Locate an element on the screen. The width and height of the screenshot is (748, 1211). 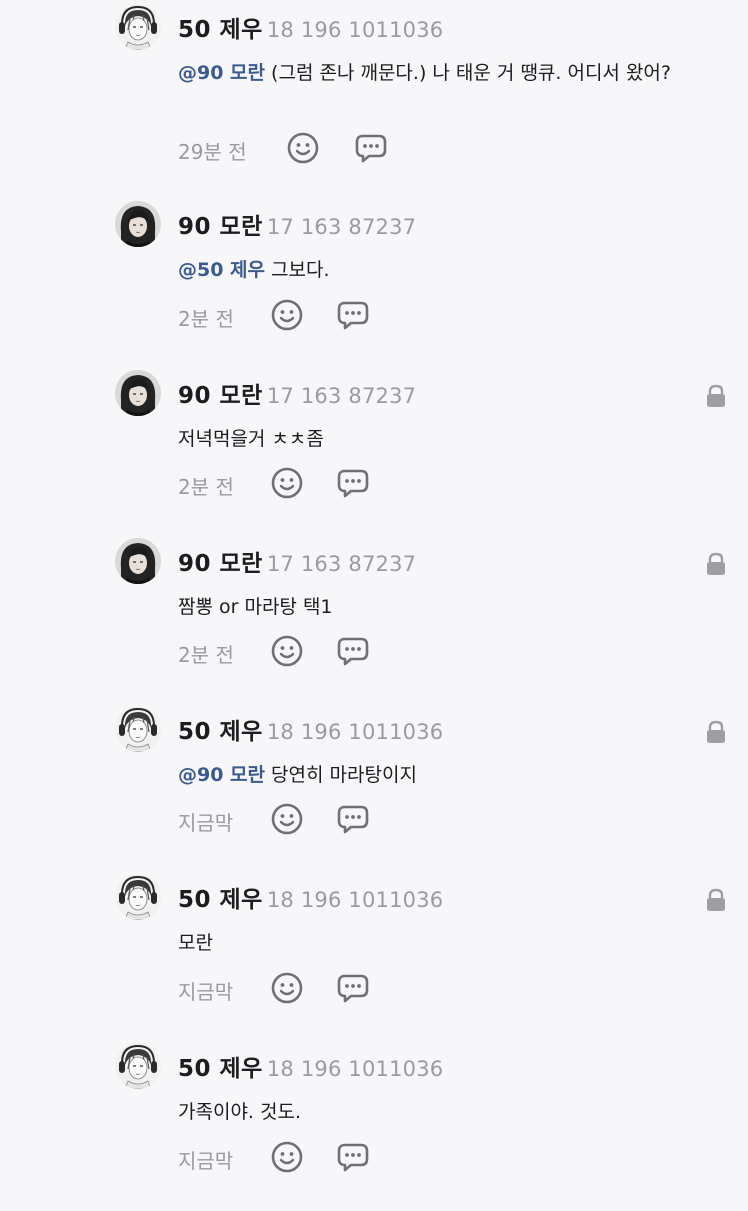
comment-body: 짬뽕 or 마라탕 택1 is located at coordinates (255, 607).